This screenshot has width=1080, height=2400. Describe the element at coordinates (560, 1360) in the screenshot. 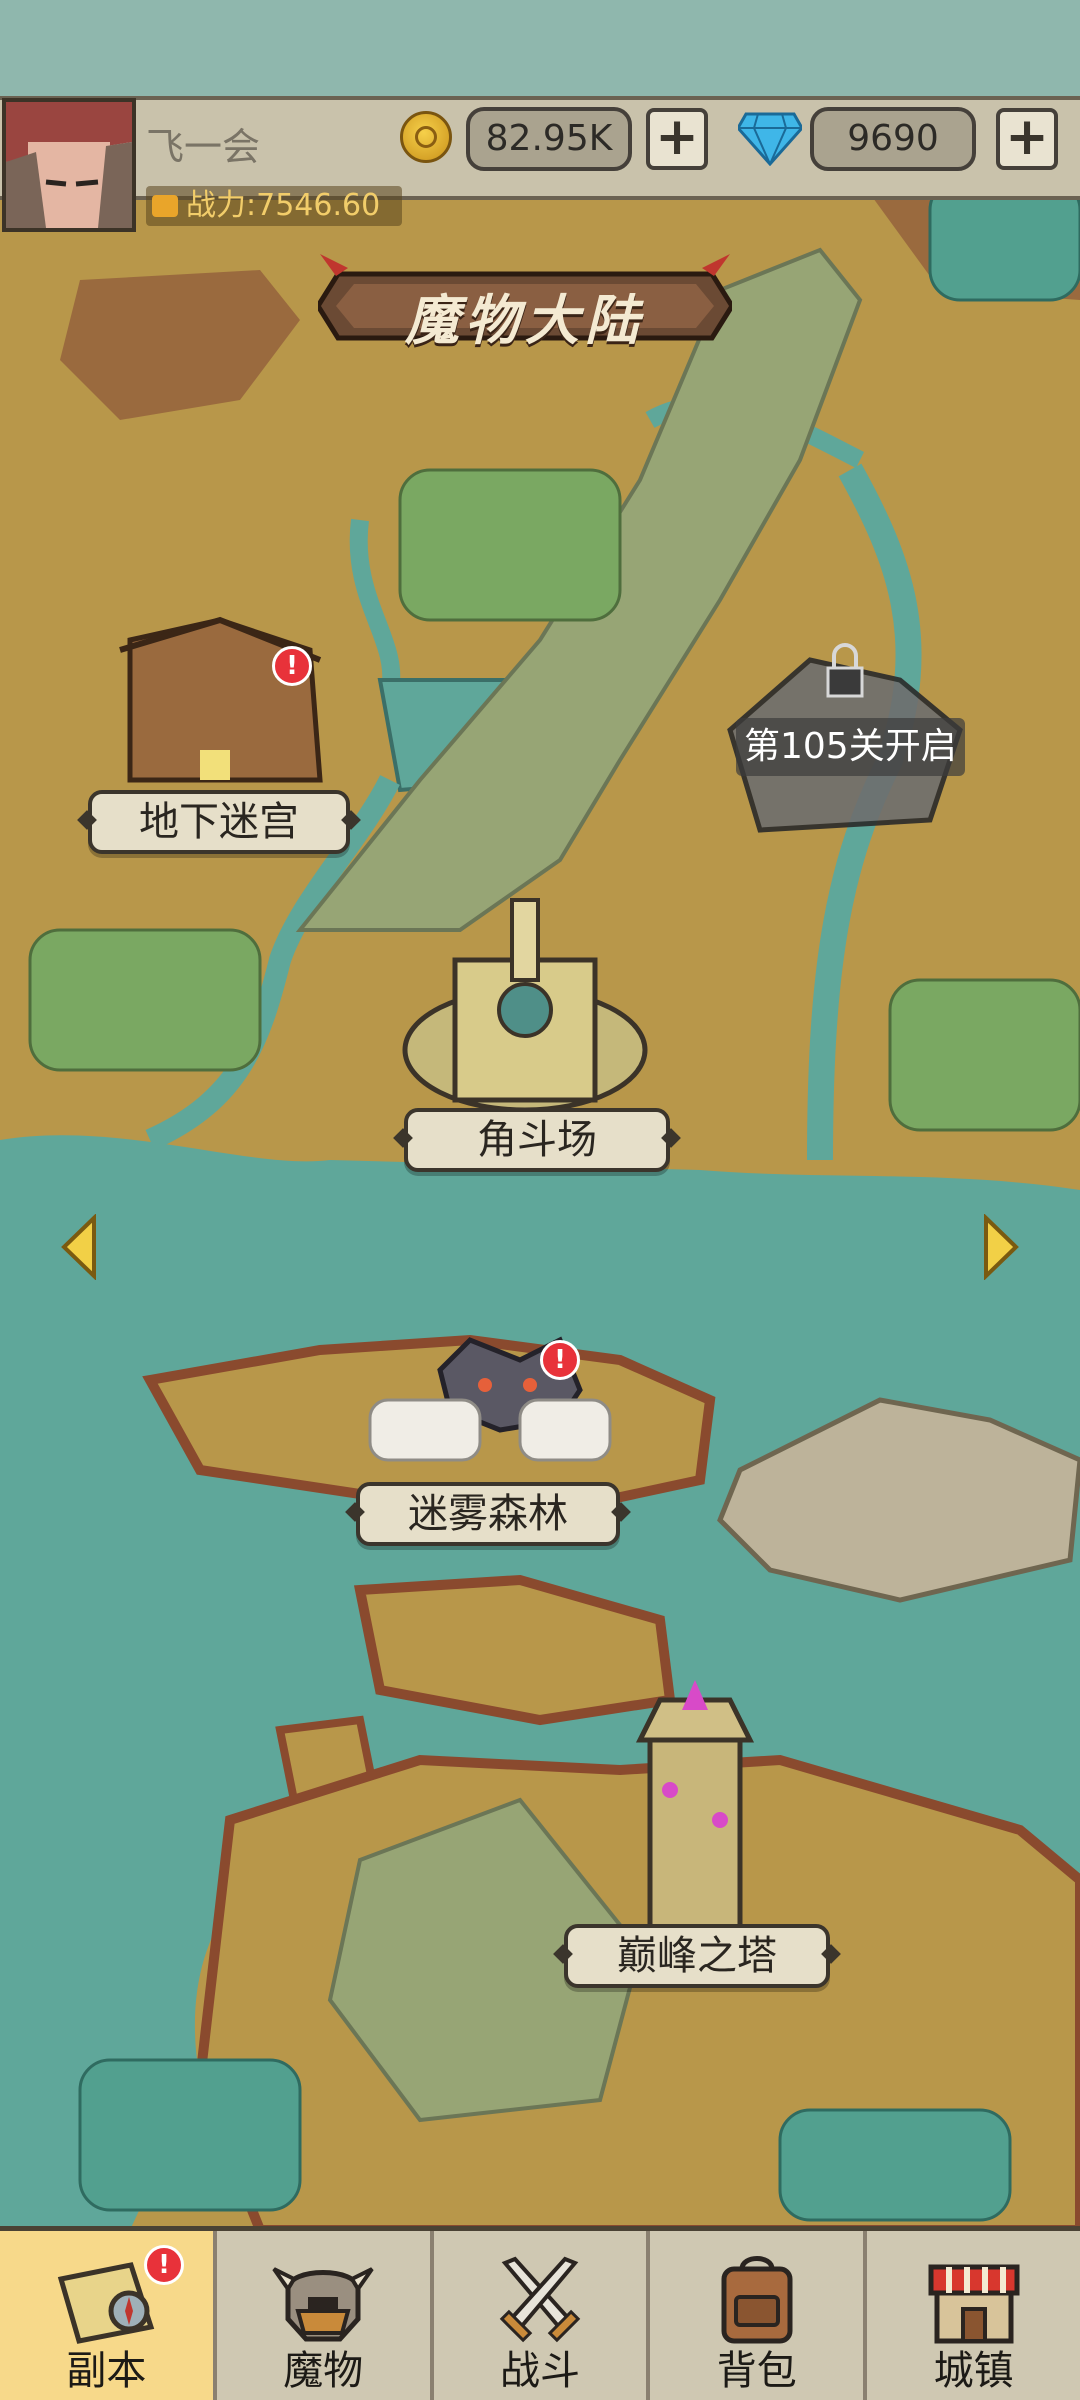

I see `forest-alert-badge: !` at that location.